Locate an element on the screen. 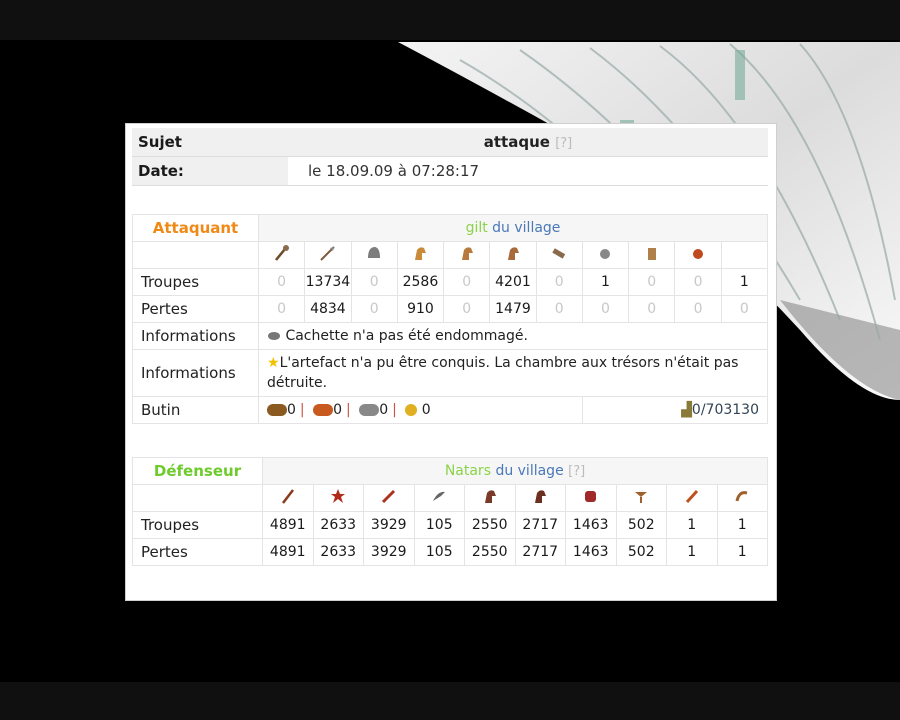 This screenshot has width=900, height=720. bounty-row: Butin 0 | 0 | 0 | 0 ▟0/703130 is located at coordinates (450, 410).